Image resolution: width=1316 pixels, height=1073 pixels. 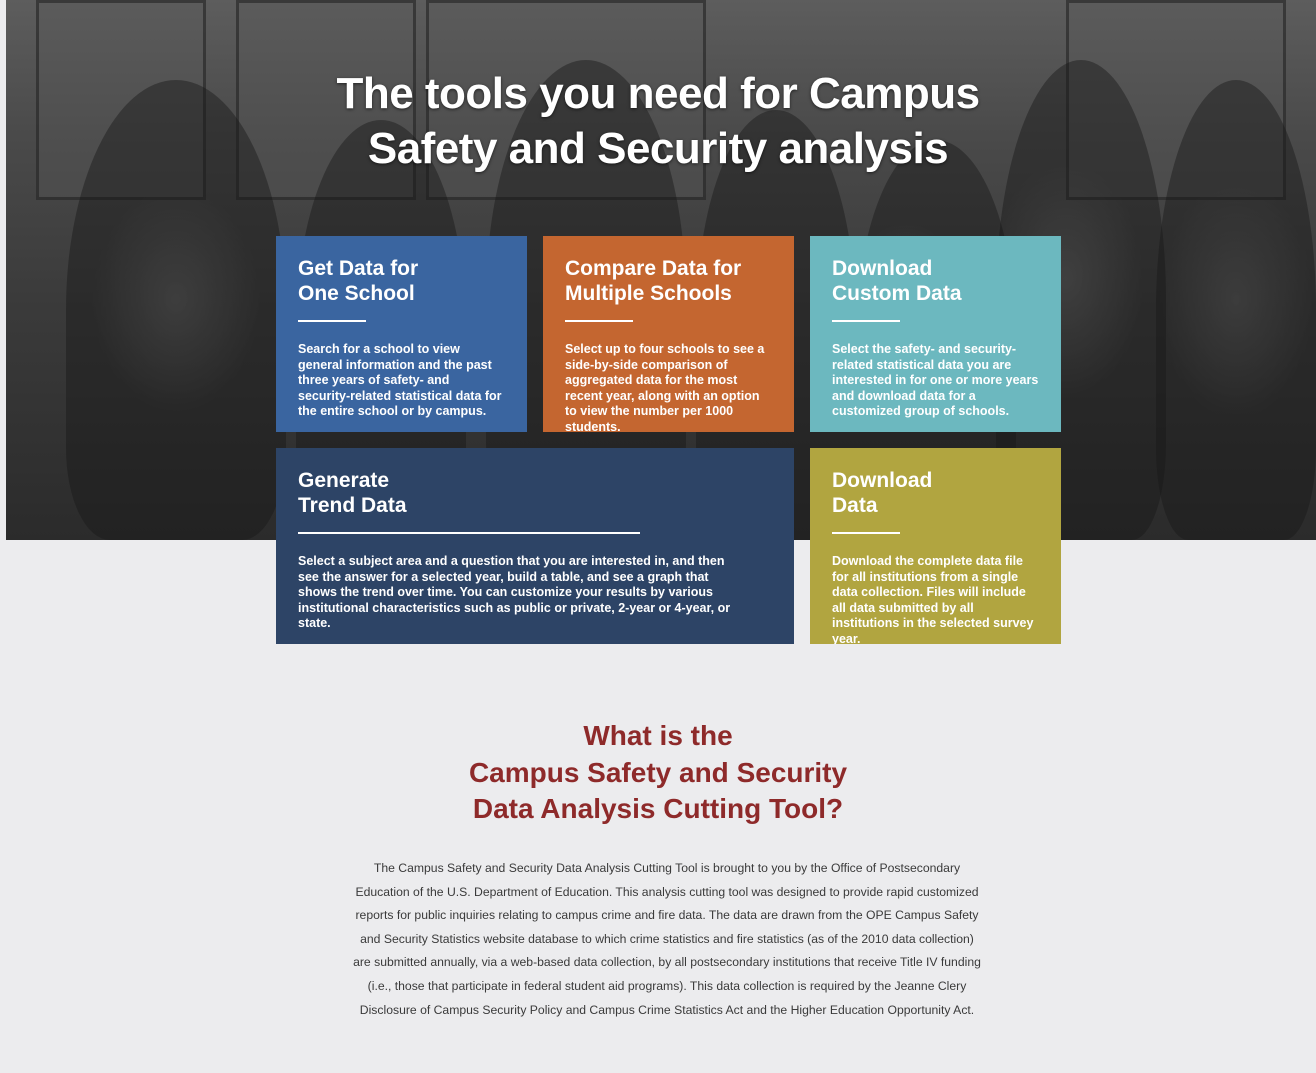 What do you see at coordinates (897, 281) in the screenshot?
I see `card-title: Download Custom Data` at bounding box center [897, 281].